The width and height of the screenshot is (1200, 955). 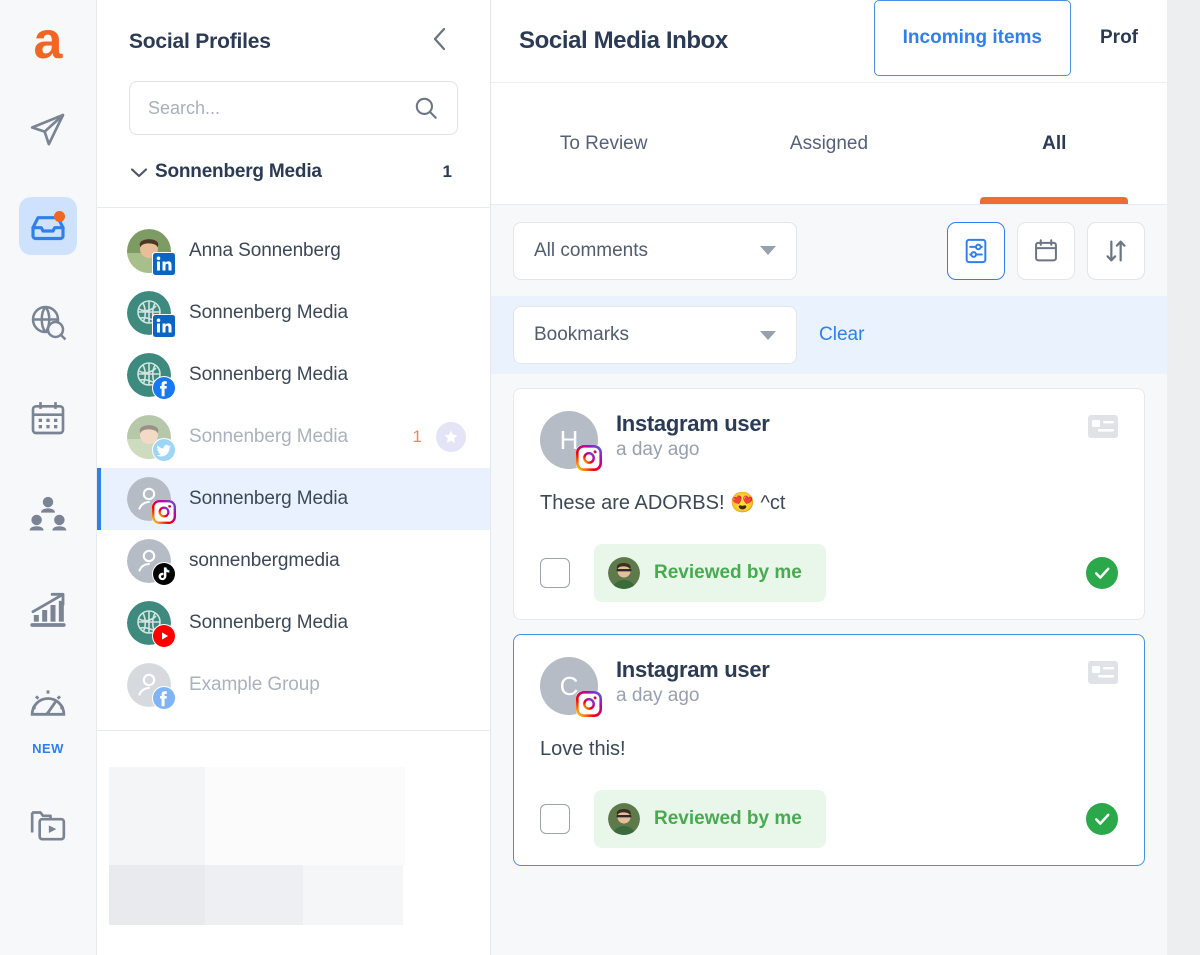 I want to click on sub-tab-to-review: To Review, so click(x=603, y=143).